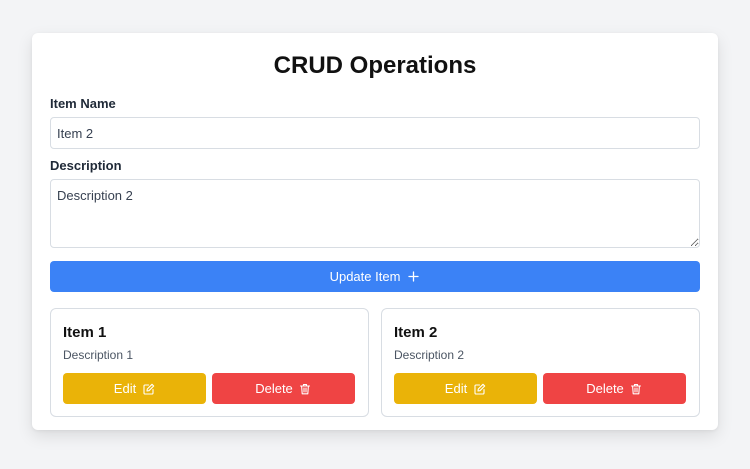 The image size is (750, 469). Describe the element at coordinates (365, 276) in the screenshot. I see `update-item-label: Update Item` at that location.